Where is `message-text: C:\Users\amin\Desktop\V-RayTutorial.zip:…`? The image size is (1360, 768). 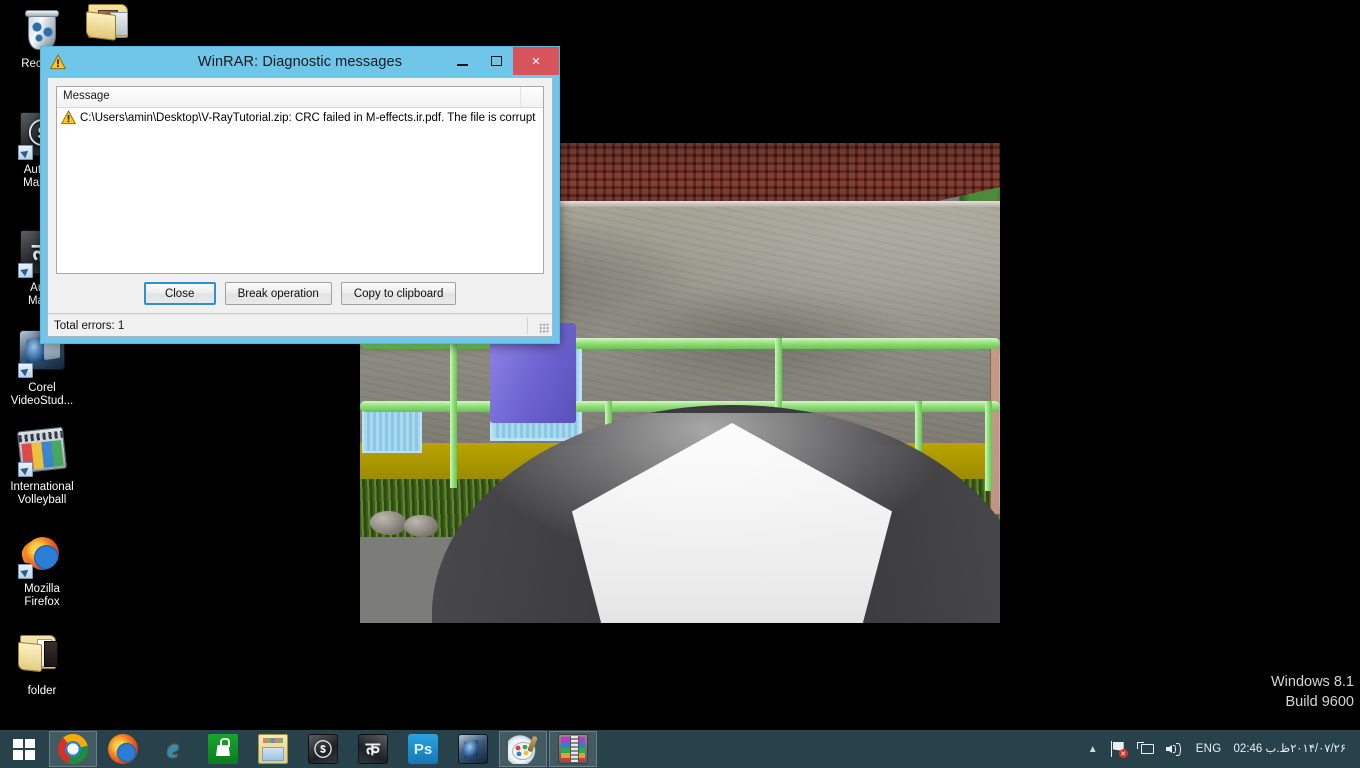 message-text: C:\Users\amin\Desktop\V-RayTutorial.zip:… is located at coordinates (308, 117).